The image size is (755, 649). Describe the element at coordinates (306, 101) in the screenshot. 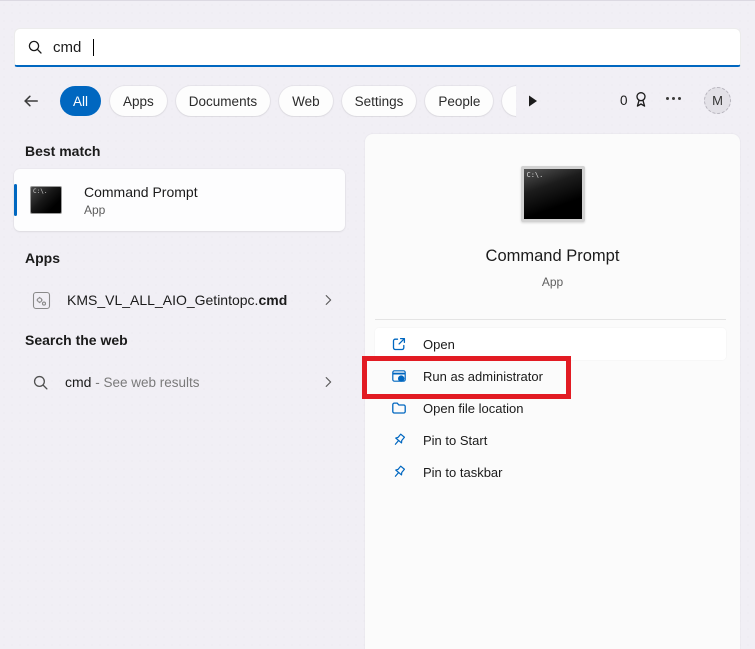

I see `tab-web: Web` at that location.